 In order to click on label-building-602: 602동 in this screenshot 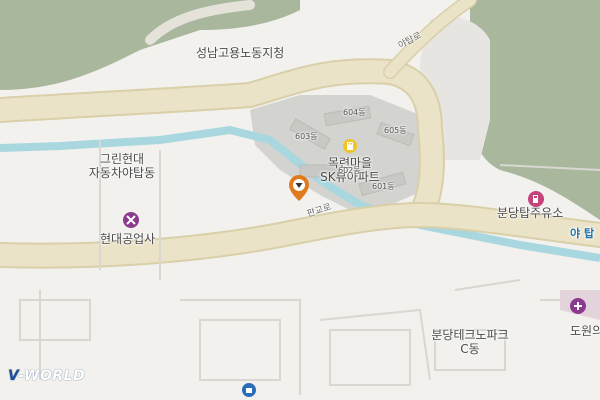, I will do `click(349, 170)`.